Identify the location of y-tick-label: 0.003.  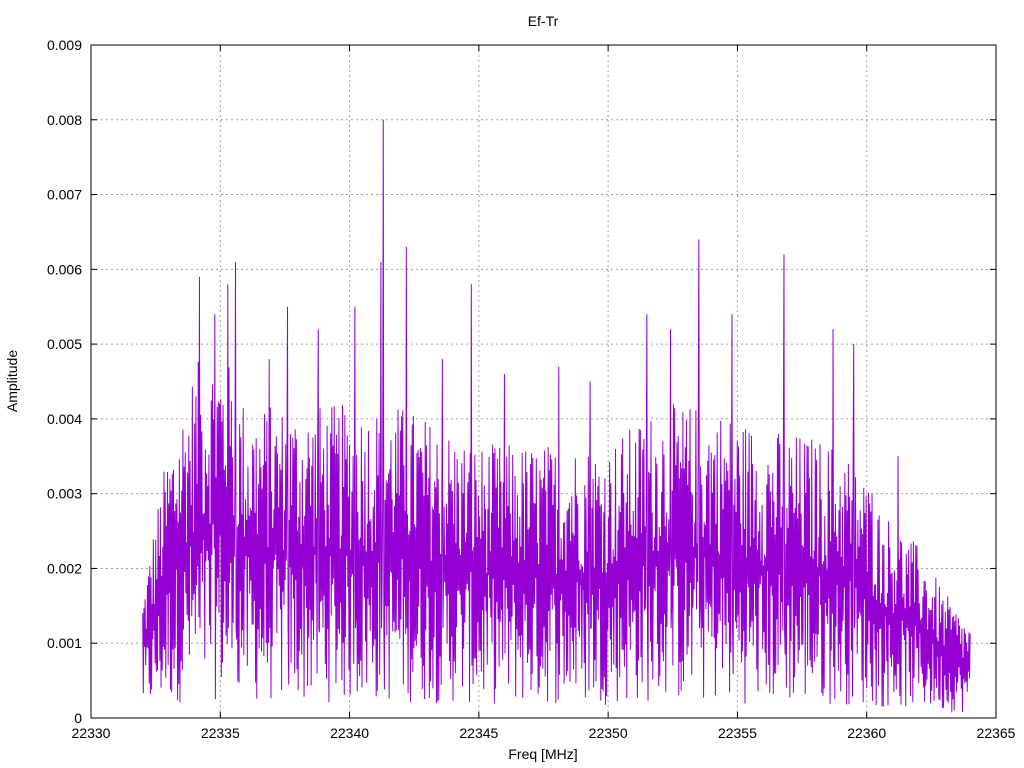
(64, 494).